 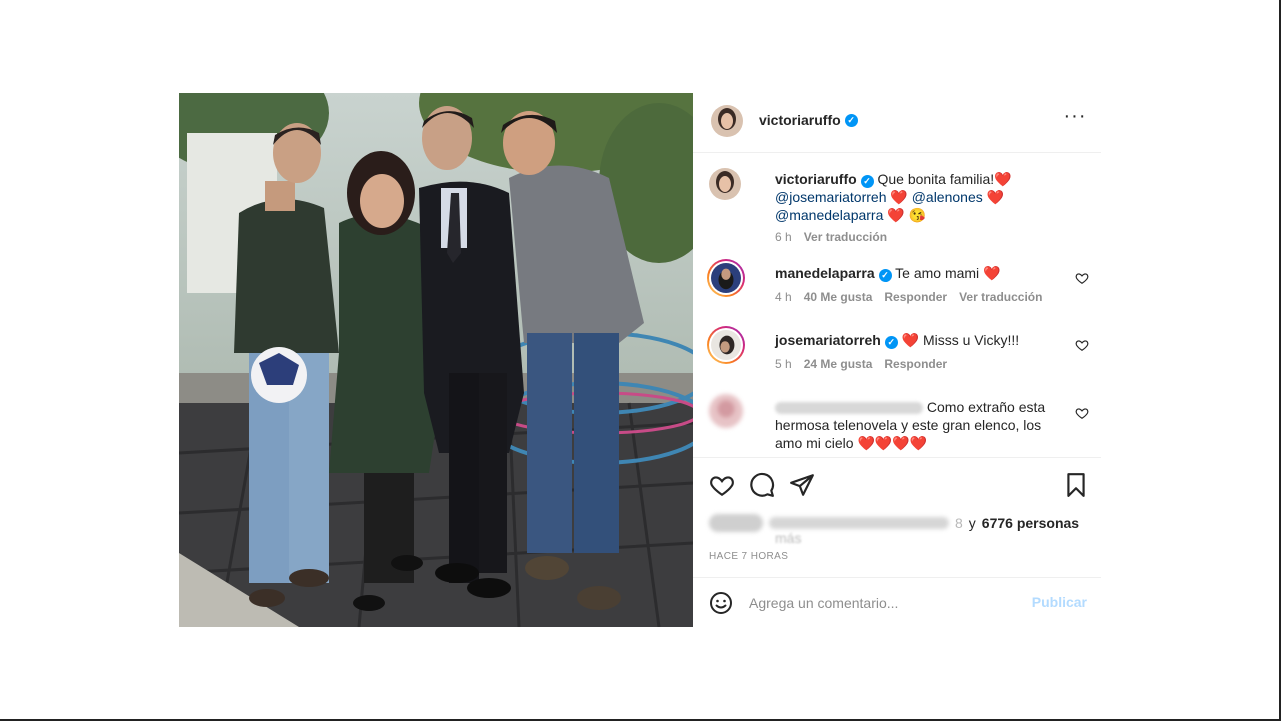 I want to click on heart-emoji: ❤️❤️❤️❤️, so click(x=892, y=443).